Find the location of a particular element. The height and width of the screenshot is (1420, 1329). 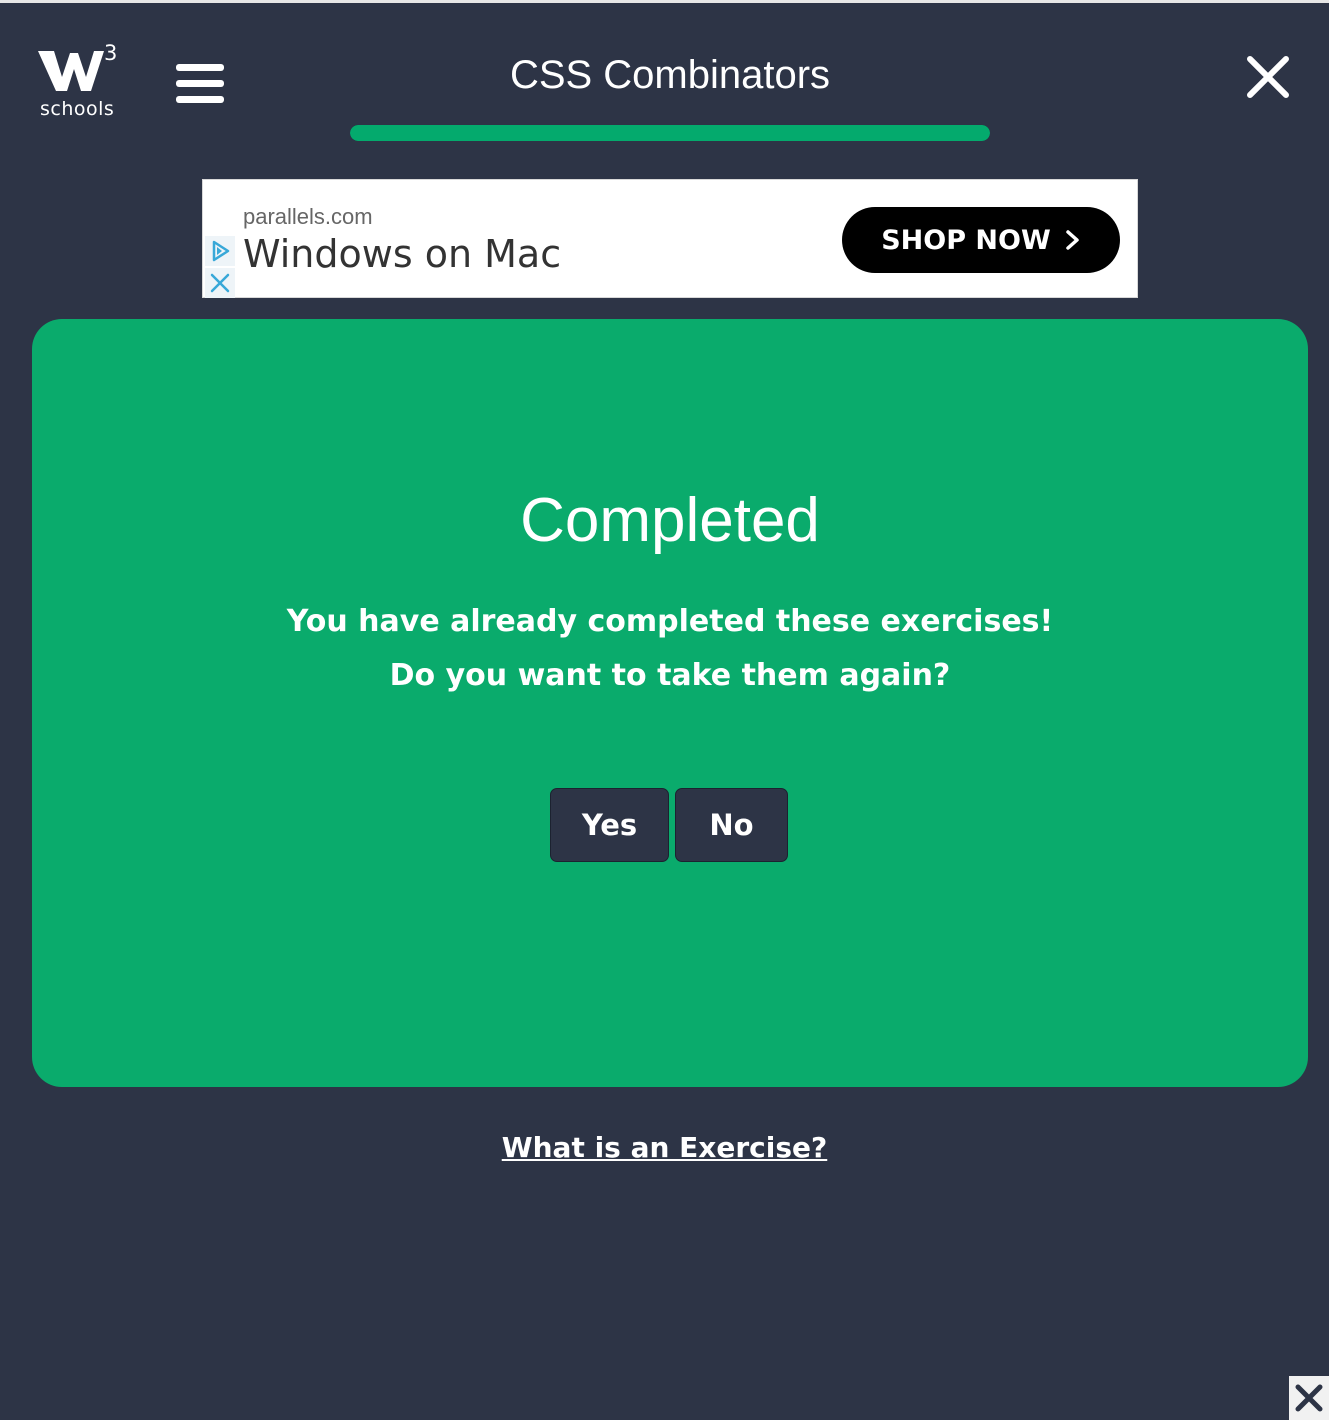

ad-domain: parallels.com is located at coordinates (308, 216).